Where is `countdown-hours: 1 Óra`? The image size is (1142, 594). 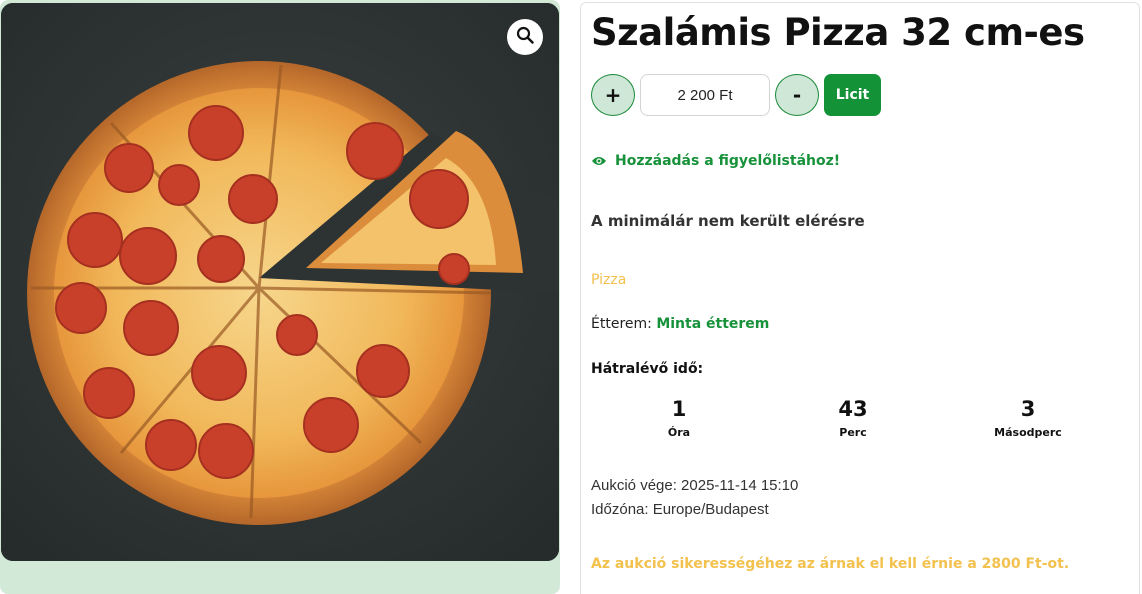 countdown-hours: 1 Óra is located at coordinates (679, 417).